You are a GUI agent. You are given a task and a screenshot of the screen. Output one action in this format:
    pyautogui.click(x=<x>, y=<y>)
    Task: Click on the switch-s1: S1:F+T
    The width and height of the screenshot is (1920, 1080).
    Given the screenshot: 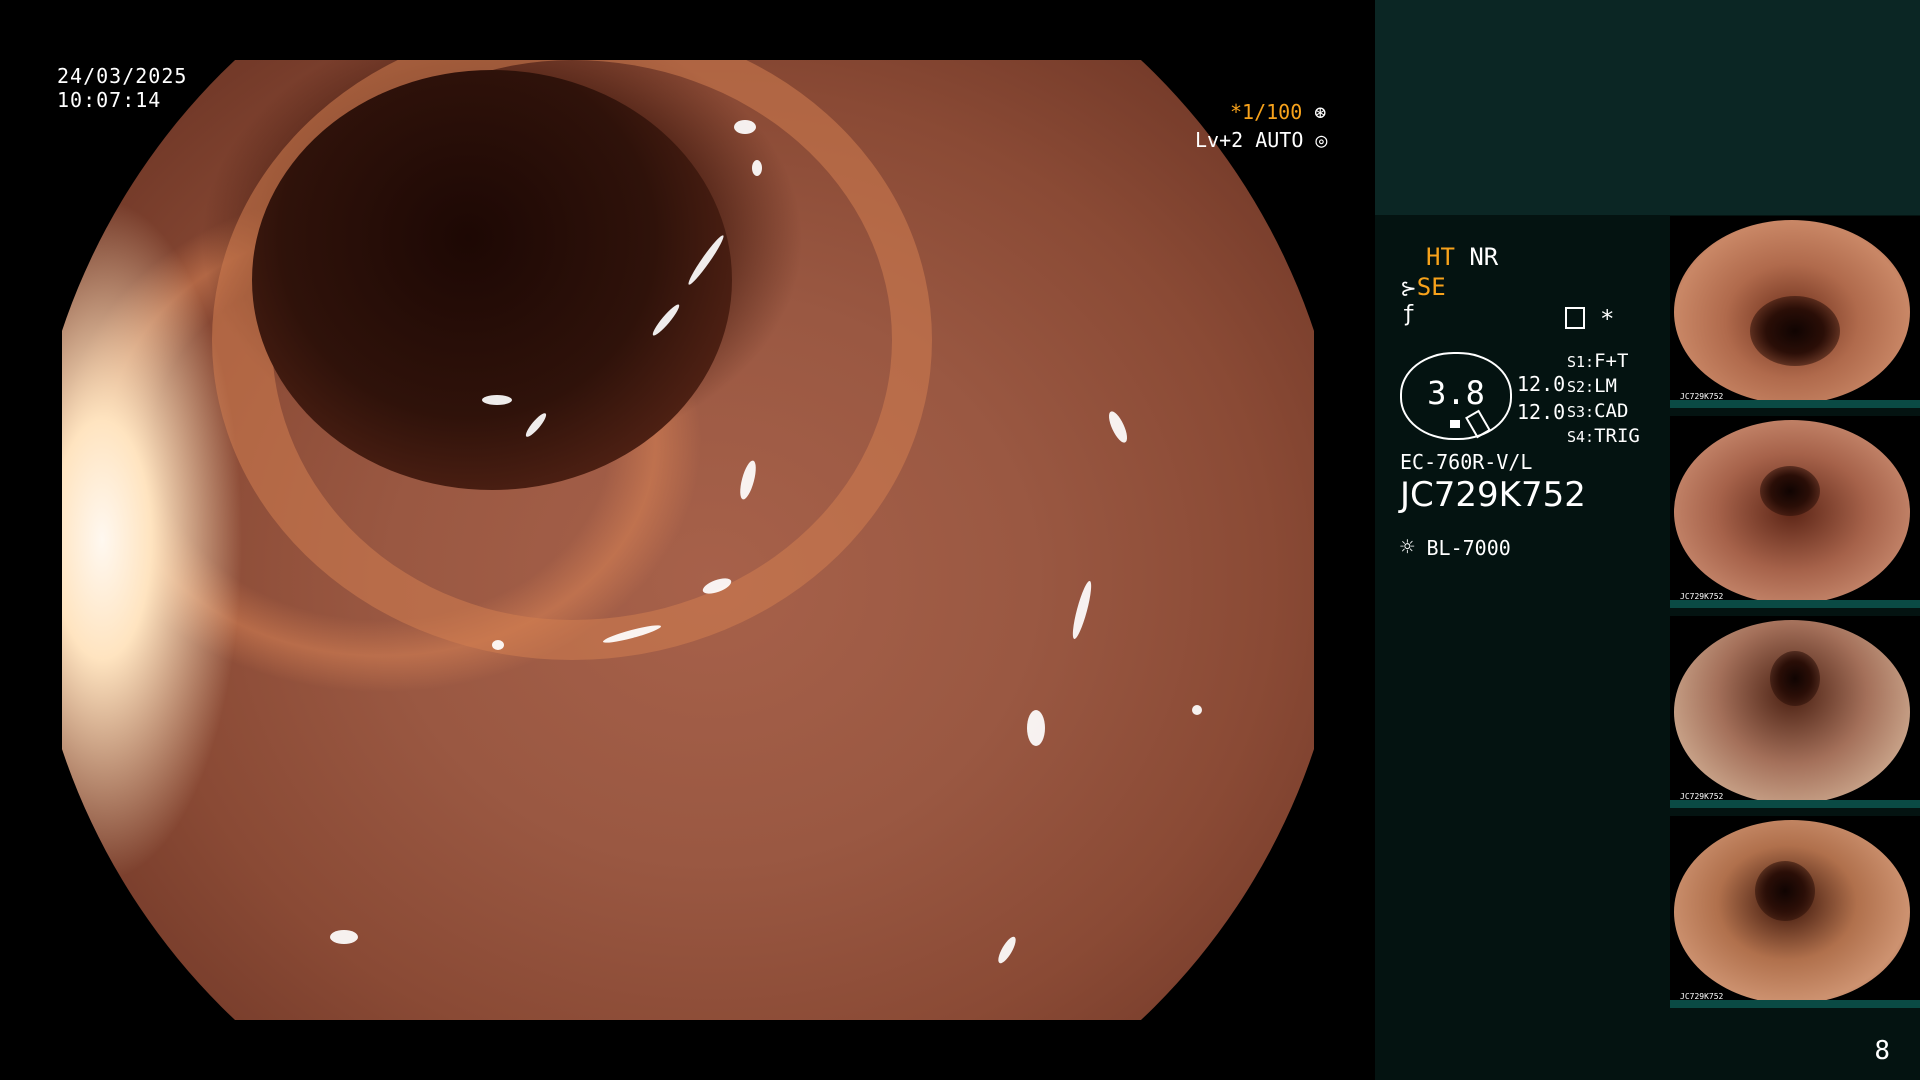 What is the action you would take?
    pyautogui.click(x=1598, y=361)
    